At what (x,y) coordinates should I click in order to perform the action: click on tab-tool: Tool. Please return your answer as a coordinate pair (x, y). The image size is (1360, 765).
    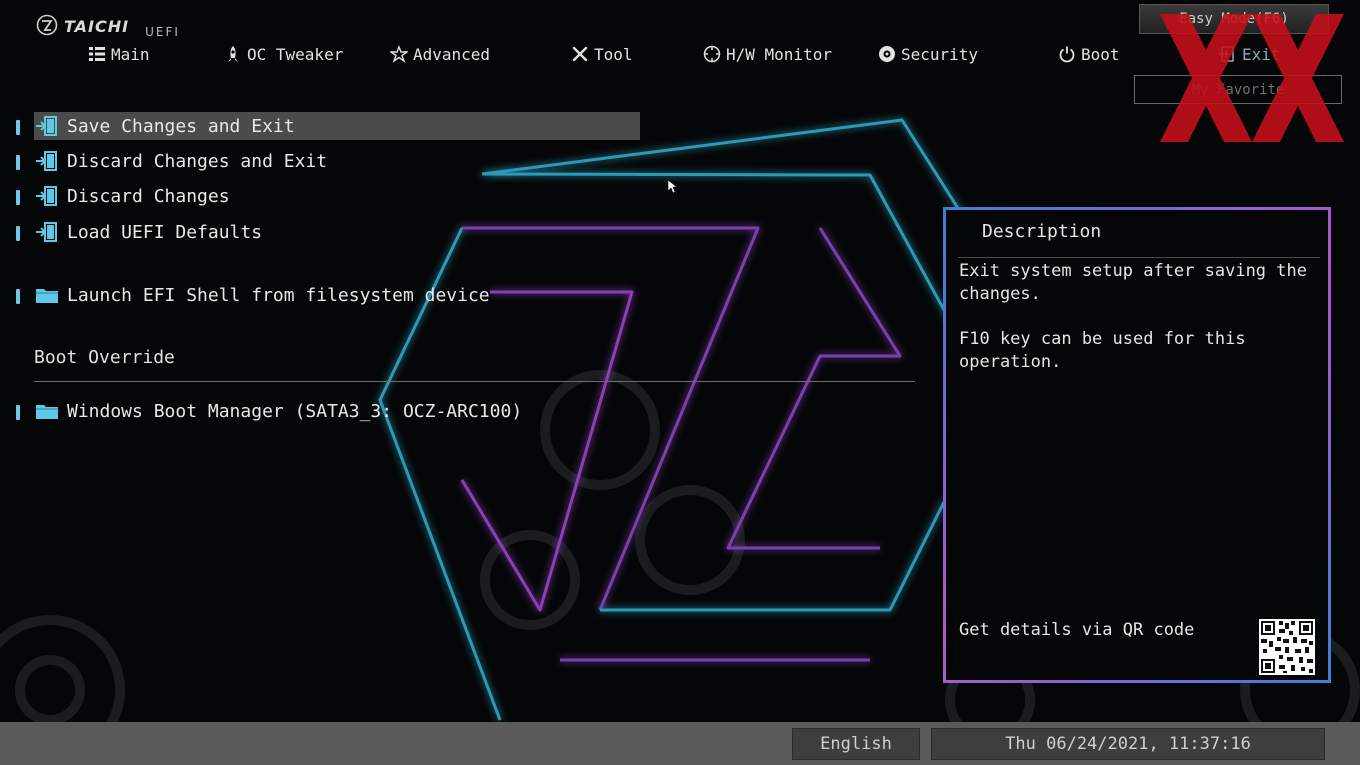
    Looking at the image, I should click on (602, 54).